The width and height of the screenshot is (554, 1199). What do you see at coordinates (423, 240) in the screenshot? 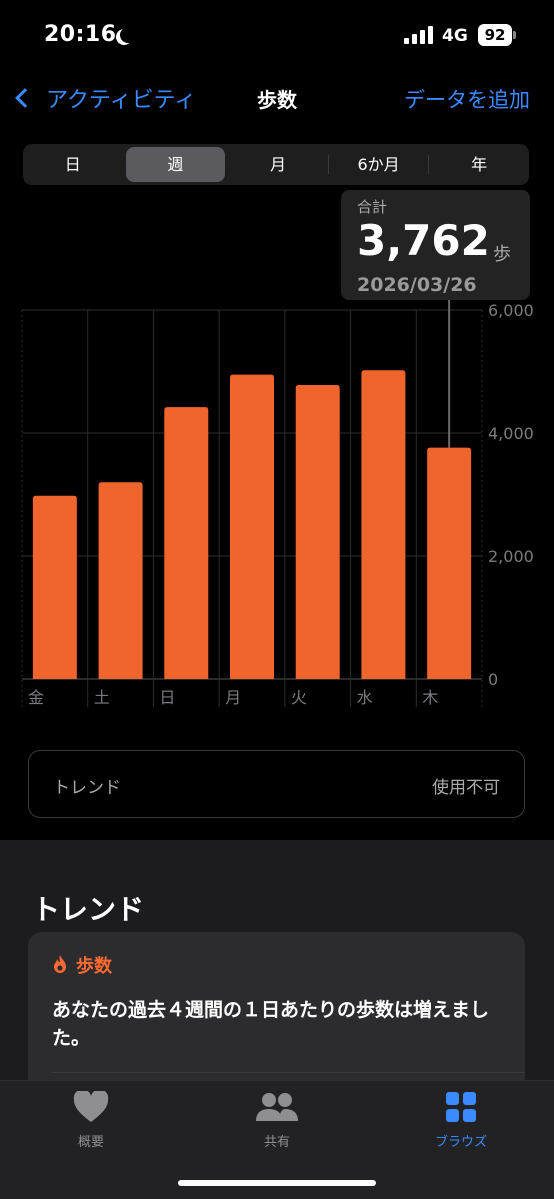
I see `tooltip-value: 3,762` at bounding box center [423, 240].